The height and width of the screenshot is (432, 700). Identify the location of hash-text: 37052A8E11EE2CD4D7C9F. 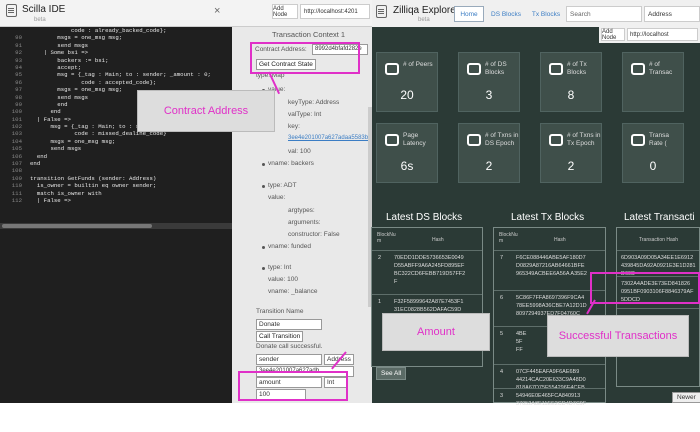
(551, 404).